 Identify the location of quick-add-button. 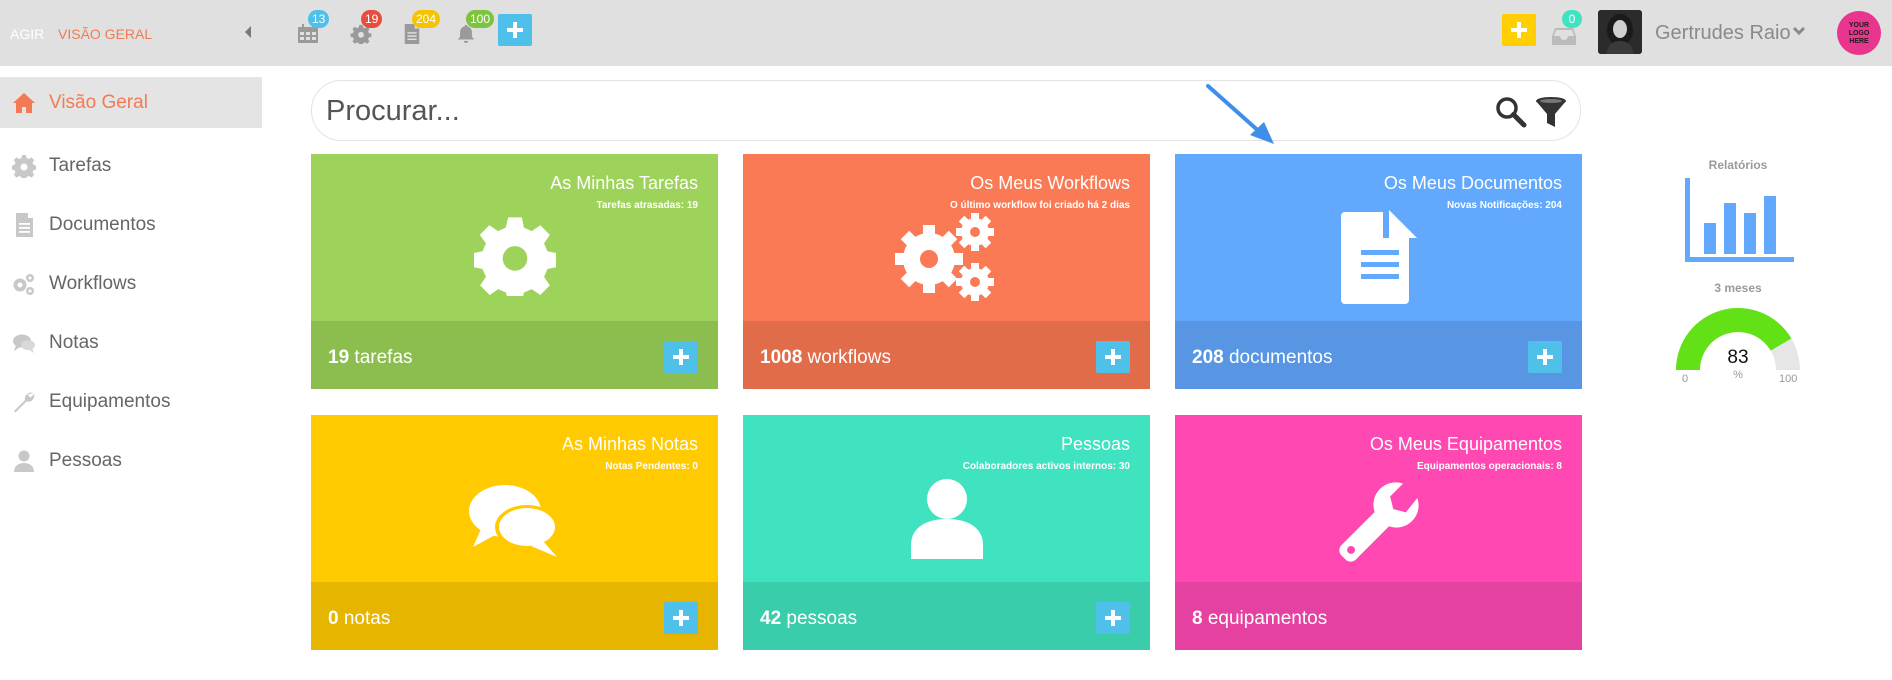
(515, 30).